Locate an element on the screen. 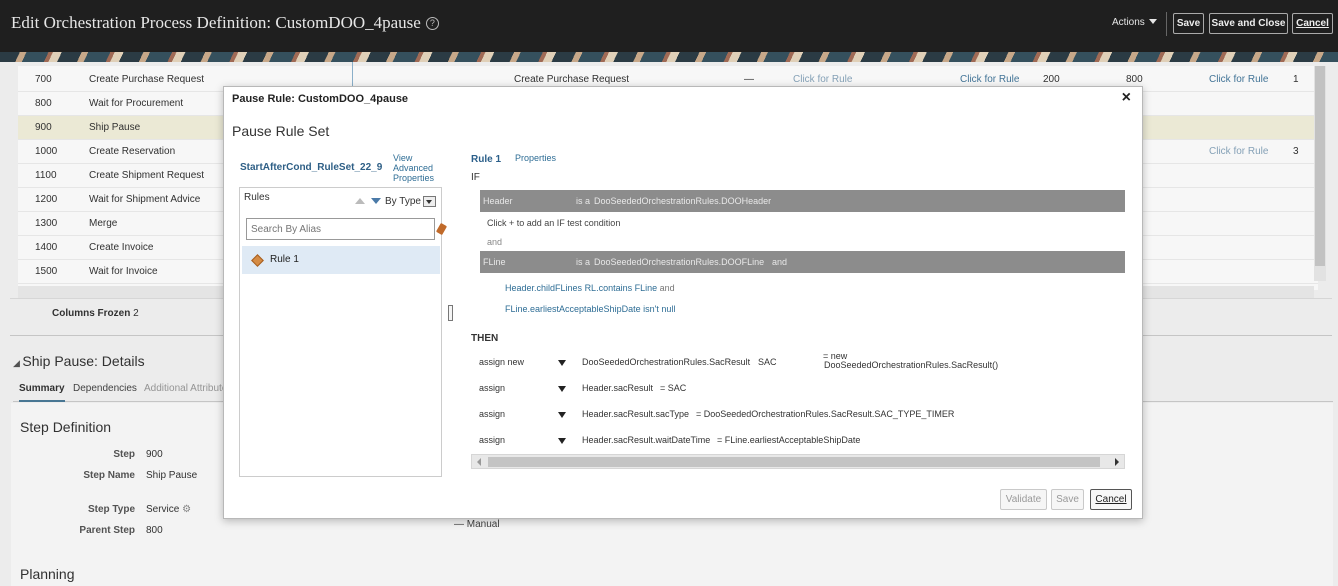 The height and width of the screenshot is (586, 1338). dialog-save-button: Save is located at coordinates (1067, 499).